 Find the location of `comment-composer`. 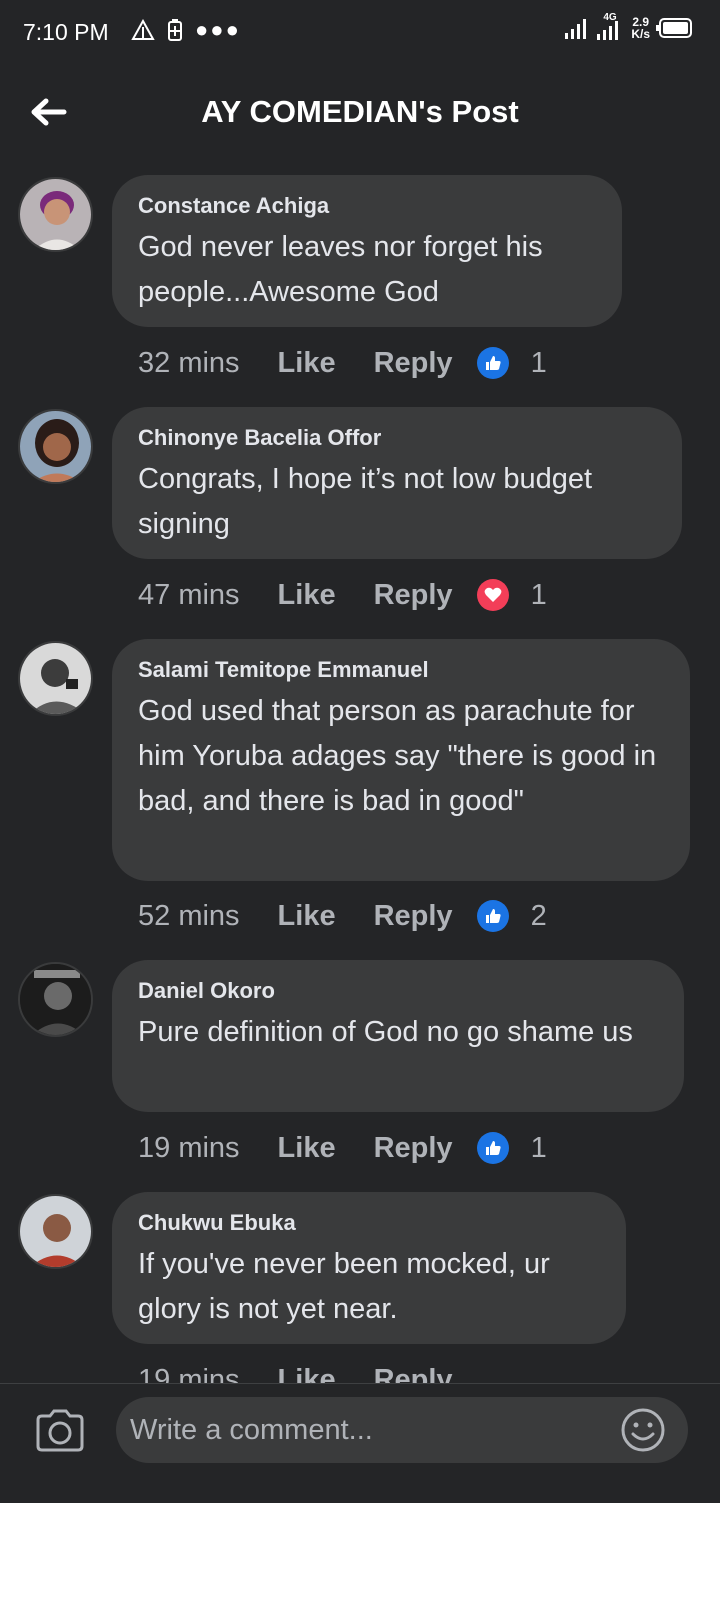

comment-composer is located at coordinates (360, 1443).